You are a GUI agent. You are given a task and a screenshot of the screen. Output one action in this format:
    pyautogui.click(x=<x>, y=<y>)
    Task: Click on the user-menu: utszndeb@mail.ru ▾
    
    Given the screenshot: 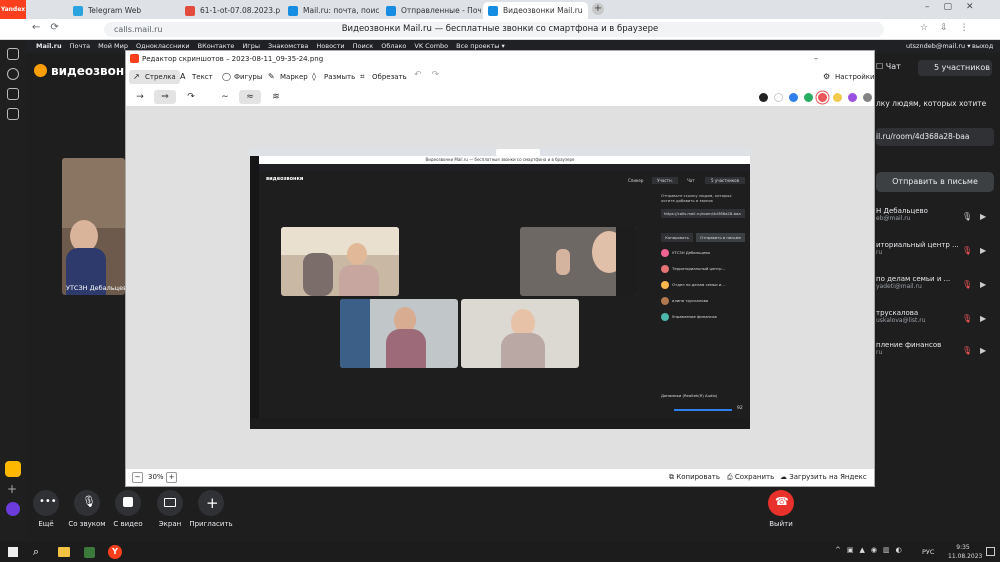 What is the action you would take?
    pyautogui.click(x=938, y=46)
    